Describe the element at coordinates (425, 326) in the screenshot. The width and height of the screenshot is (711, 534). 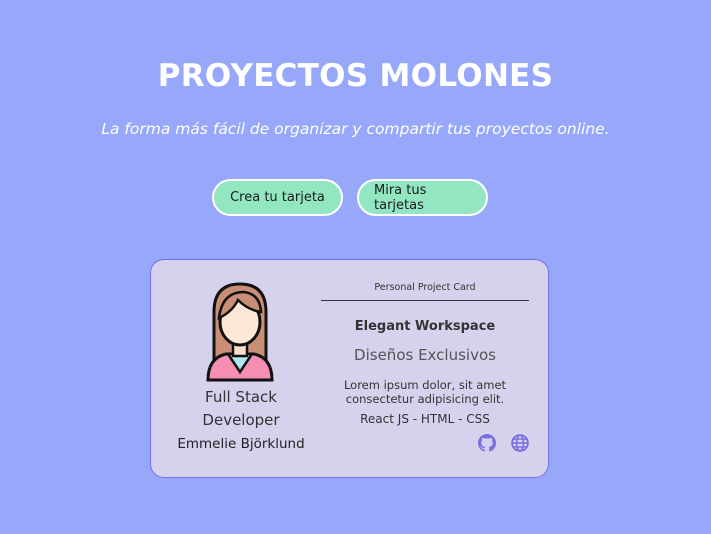
I see `project-name: Elegant Workspace` at that location.